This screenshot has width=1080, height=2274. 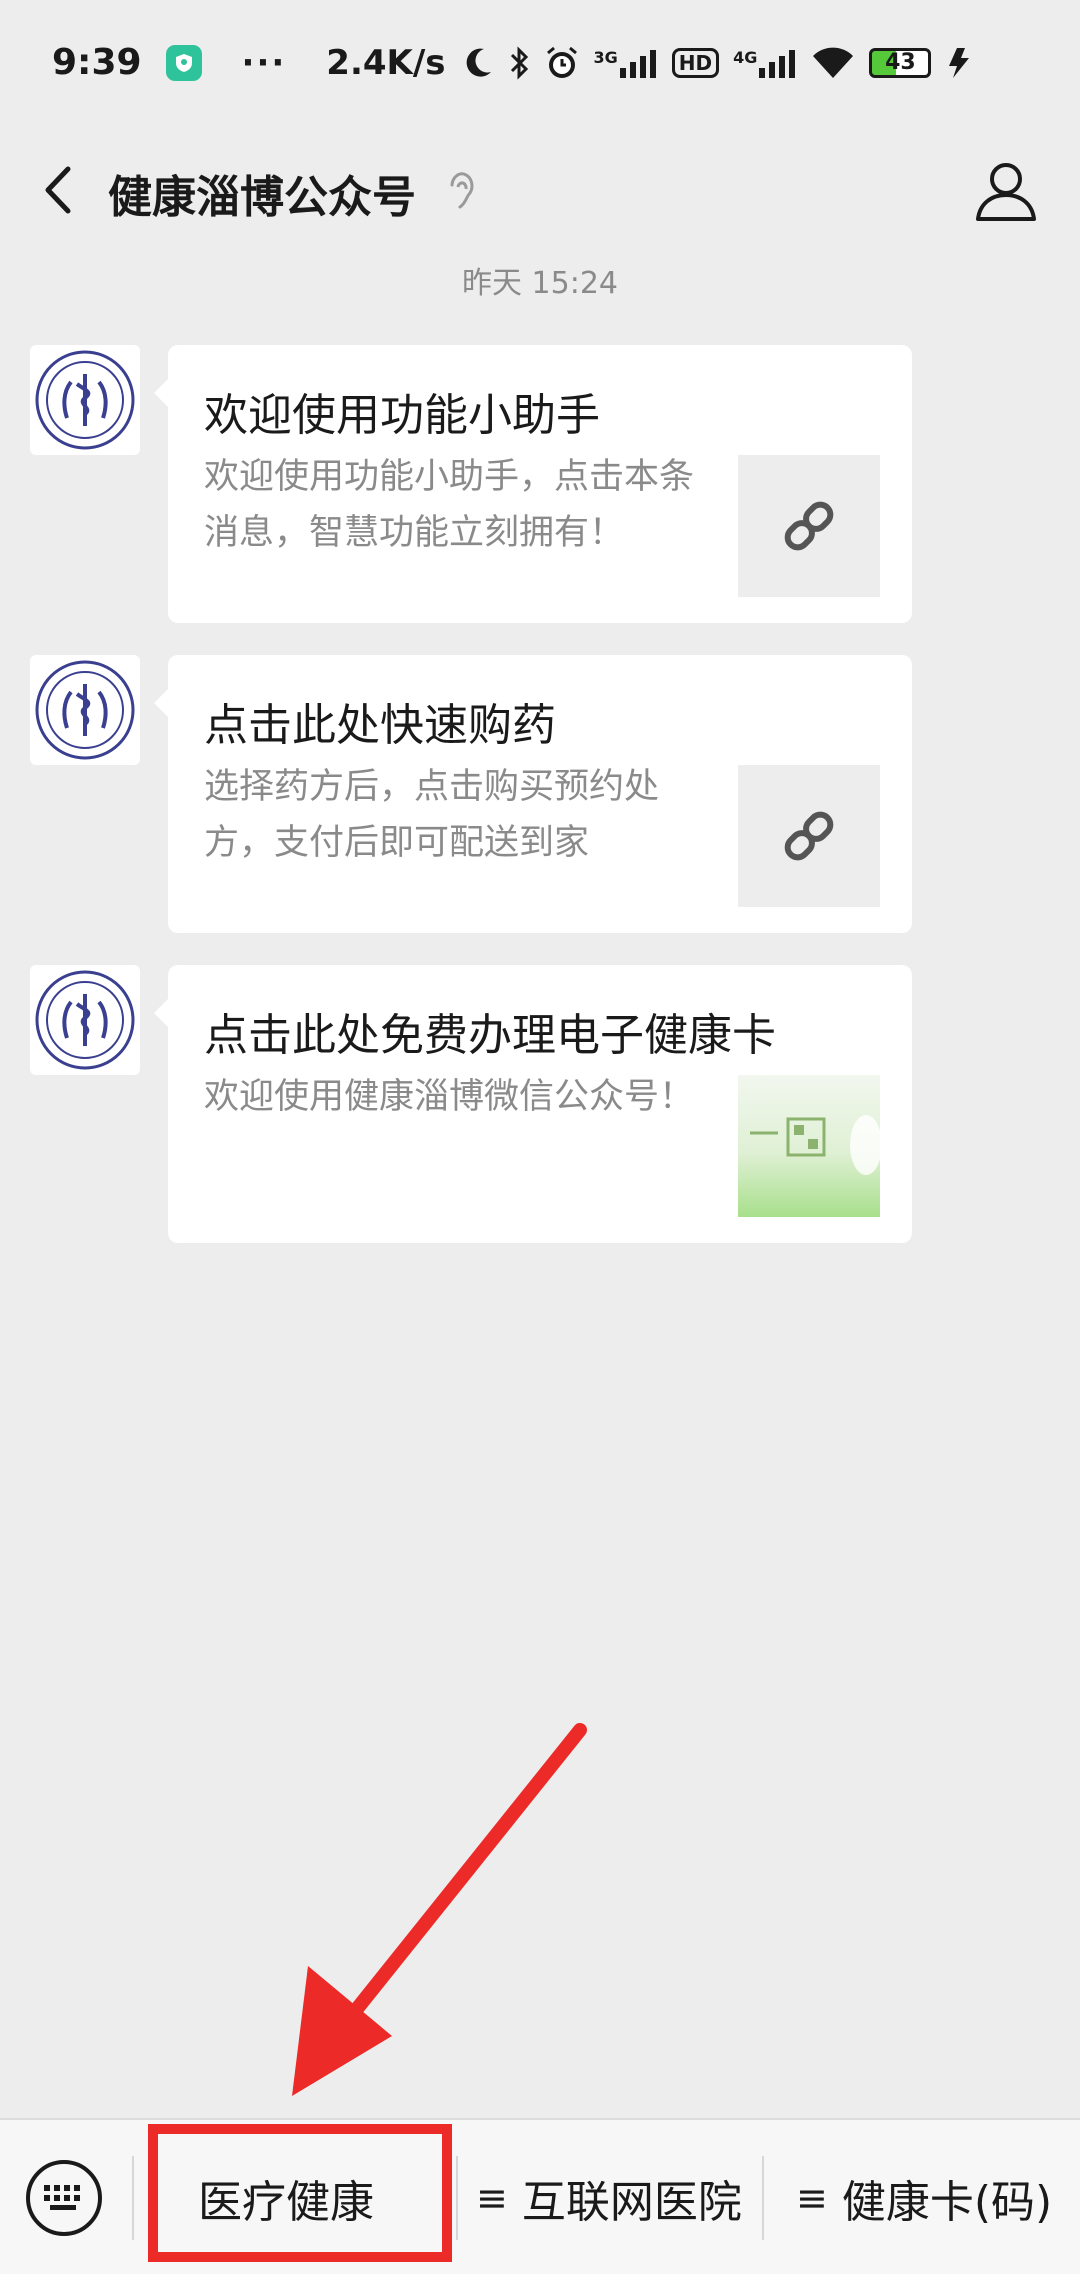 What do you see at coordinates (262, 197) in the screenshot?
I see `page-title: 健康淄博公众号` at bounding box center [262, 197].